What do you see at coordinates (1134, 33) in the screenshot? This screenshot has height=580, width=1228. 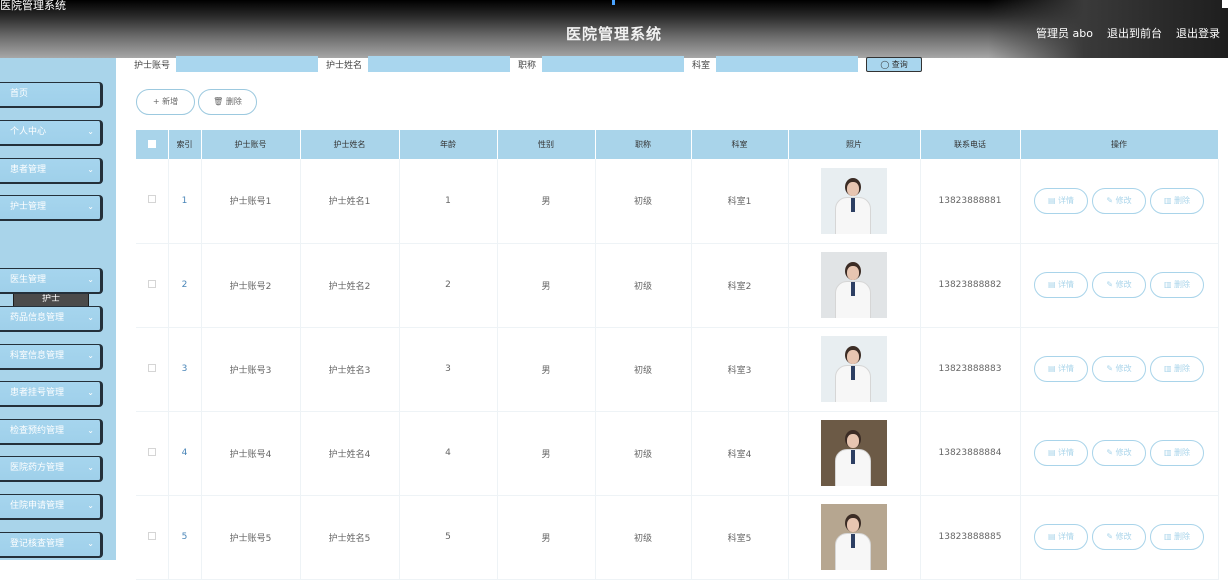 I see `exit-to-front-link: 退出到前台` at bounding box center [1134, 33].